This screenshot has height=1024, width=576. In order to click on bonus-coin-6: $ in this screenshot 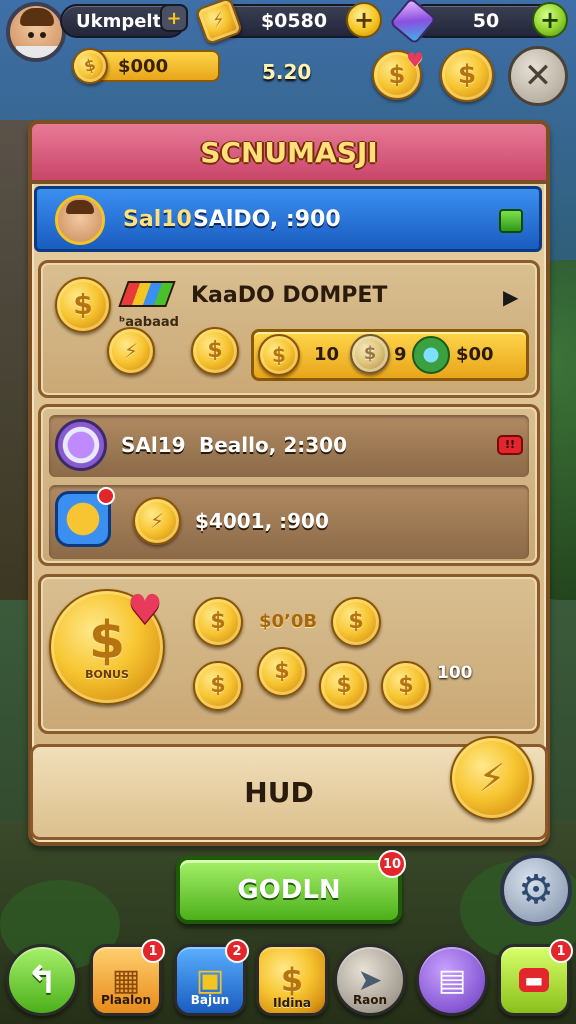, I will do `click(406, 686)`.